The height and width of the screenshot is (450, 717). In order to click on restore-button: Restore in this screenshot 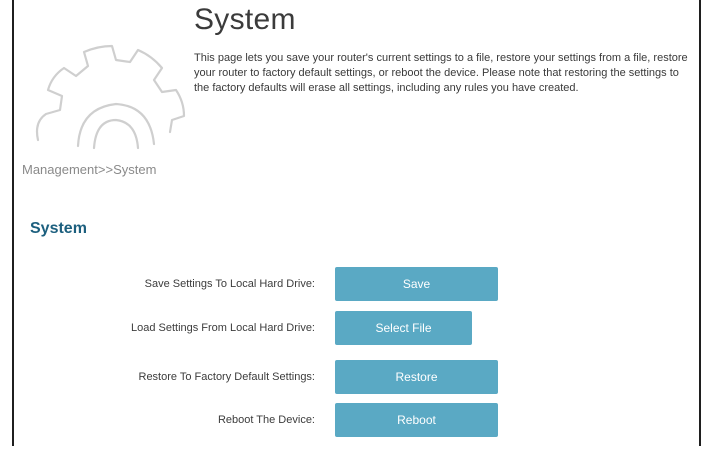, I will do `click(416, 377)`.